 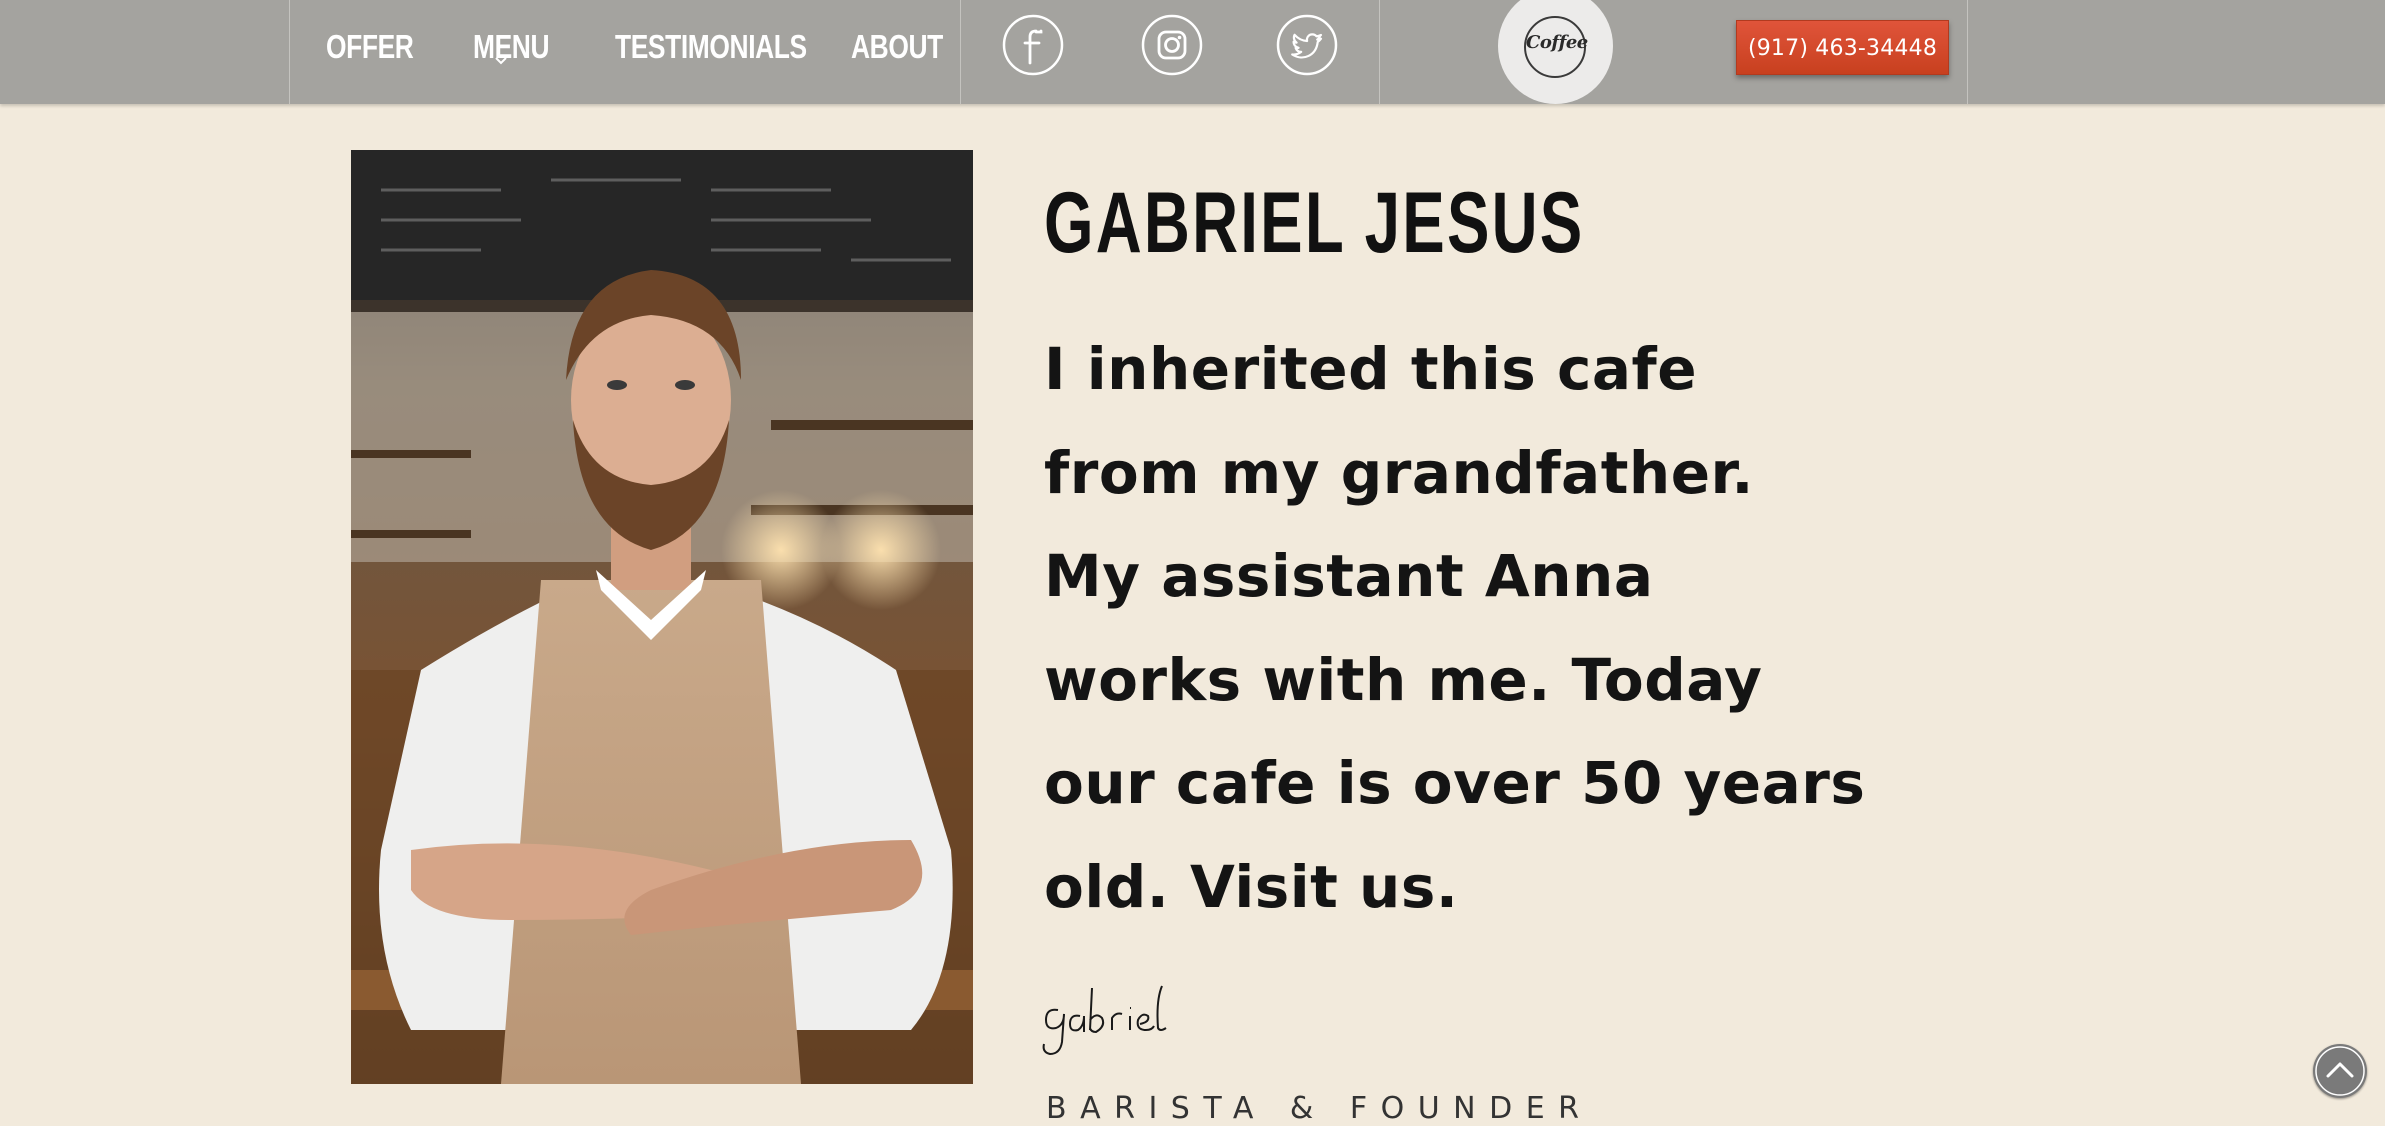 What do you see at coordinates (501, 61) in the screenshot?
I see `chevron-down-icon` at bounding box center [501, 61].